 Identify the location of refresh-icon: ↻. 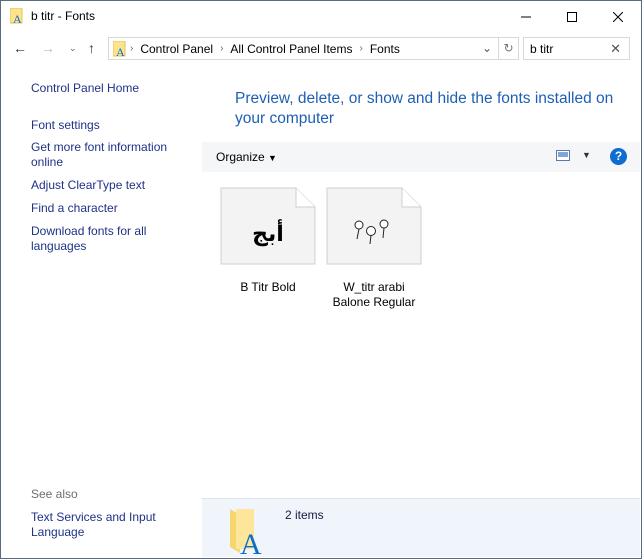
(508, 48).